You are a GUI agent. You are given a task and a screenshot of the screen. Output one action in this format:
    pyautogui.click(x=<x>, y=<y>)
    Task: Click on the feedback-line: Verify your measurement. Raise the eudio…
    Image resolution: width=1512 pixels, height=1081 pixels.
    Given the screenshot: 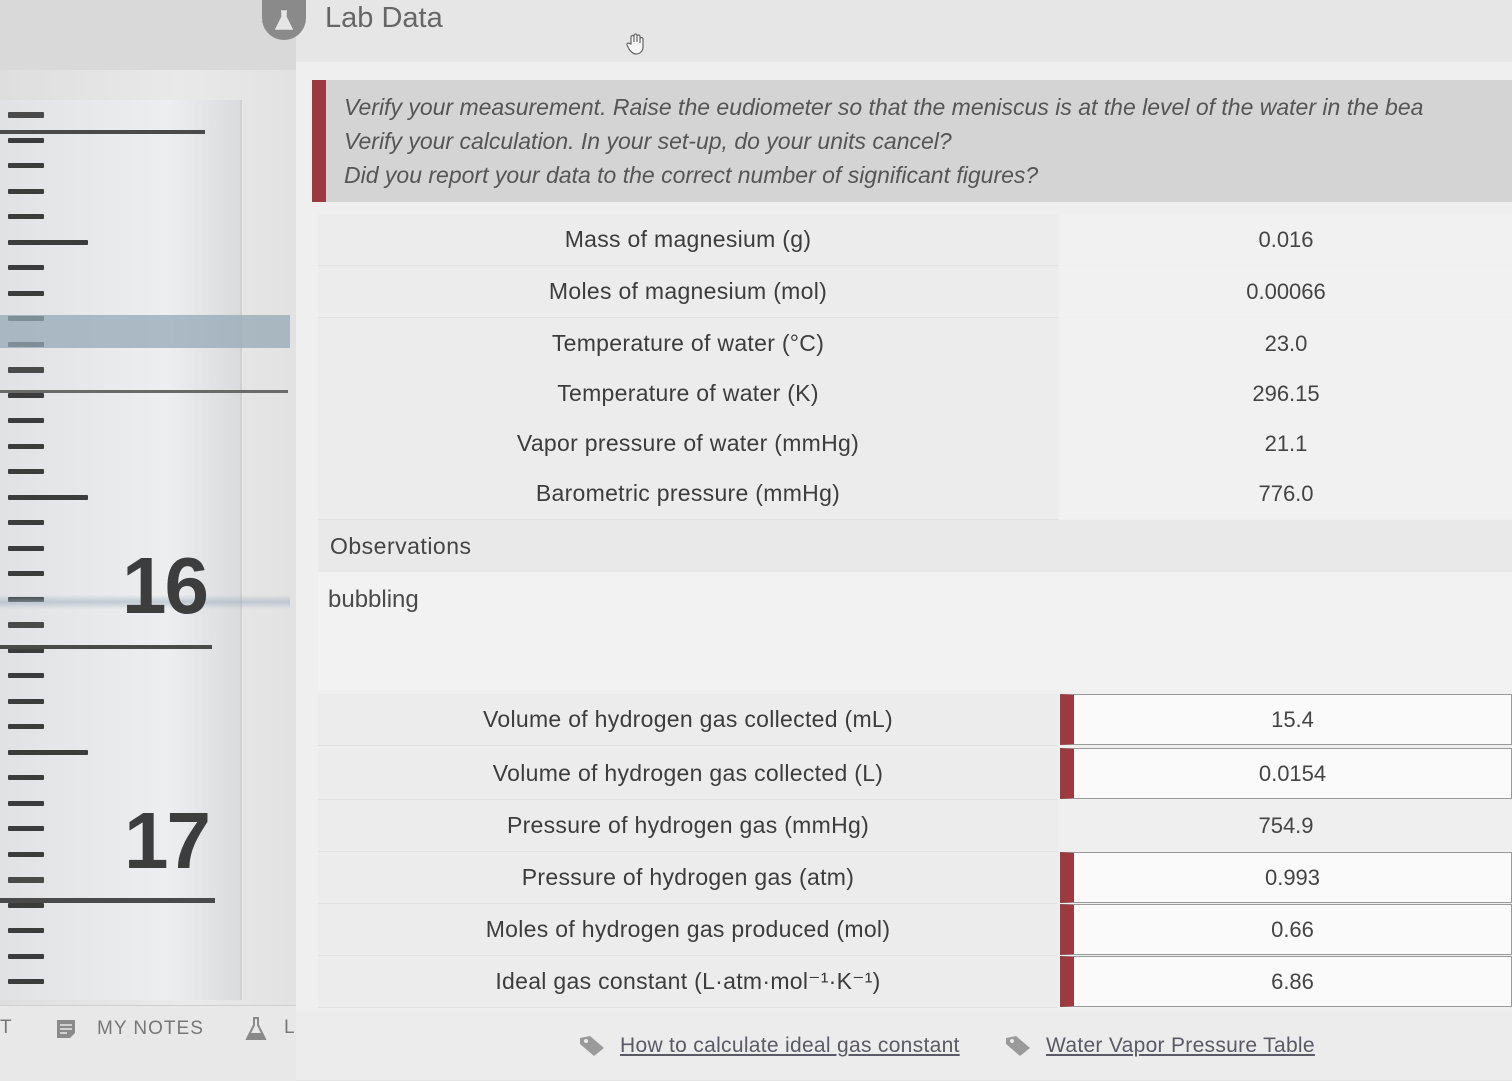 What is the action you would take?
    pyautogui.click(x=884, y=107)
    